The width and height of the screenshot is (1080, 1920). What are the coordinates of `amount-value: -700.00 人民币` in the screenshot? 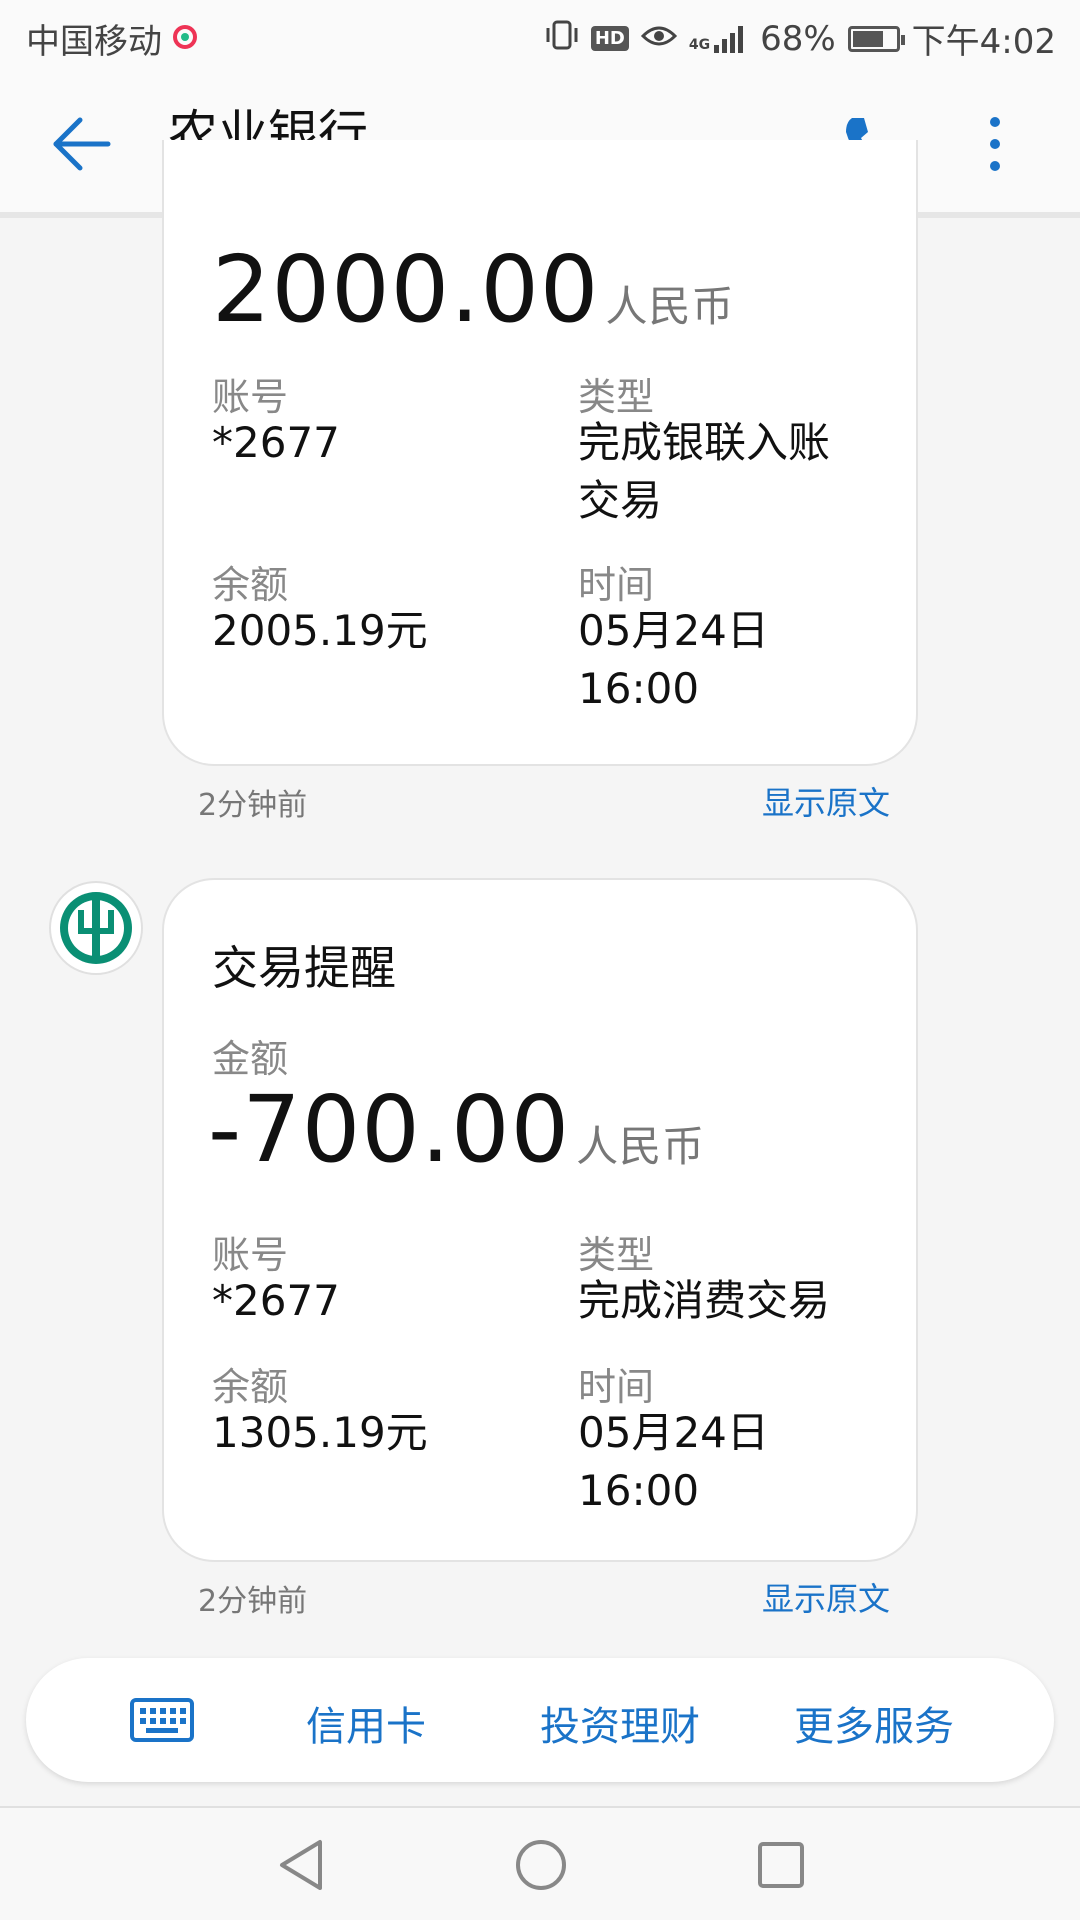 It's located at (456, 1129).